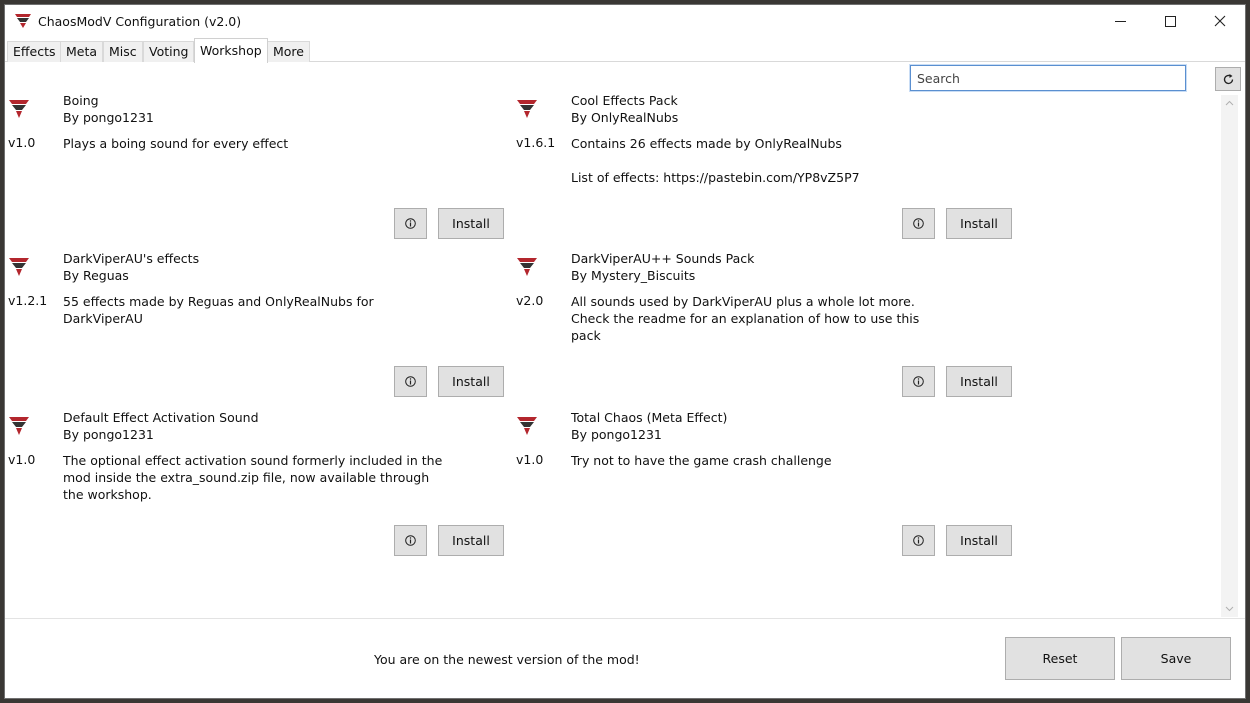 This screenshot has width=1250, height=703. I want to click on refresh-icon, so click(1228, 78).